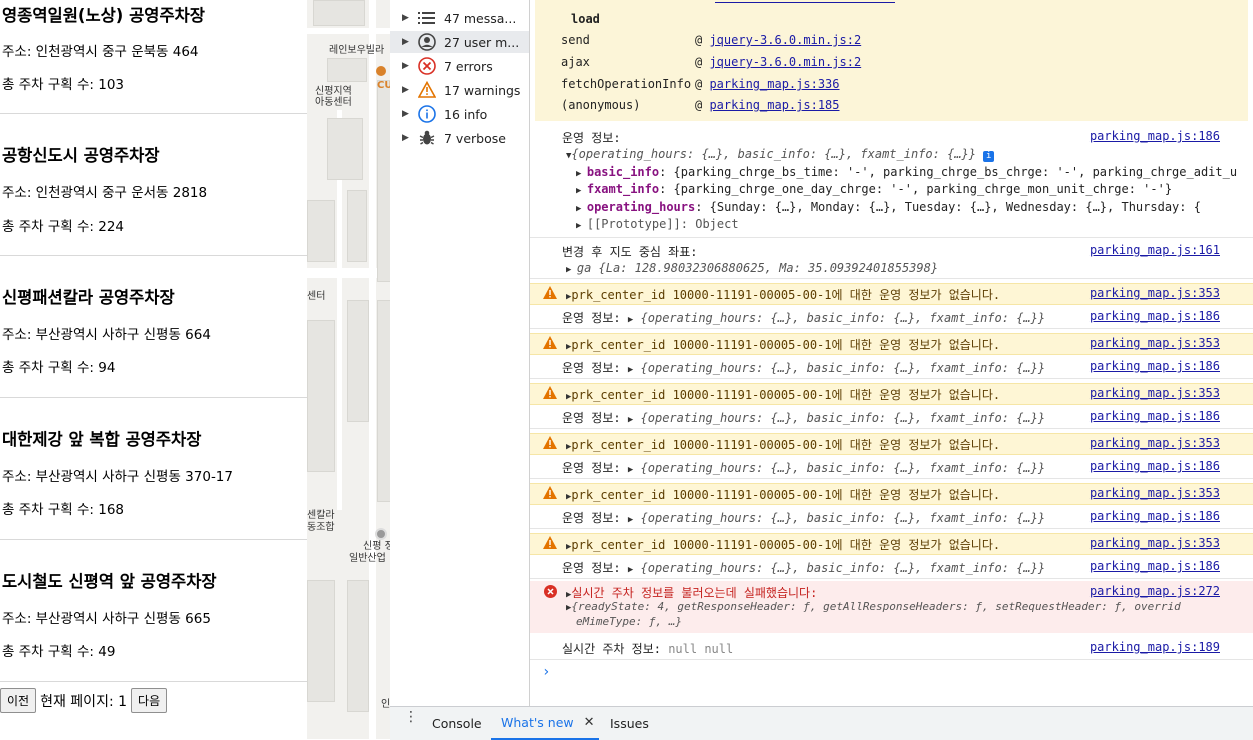 The image size is (1253, 740). What do you see at coordinates (100, 52) in the screenshot?
I see `lot-address: 주소: 인천광역시 중구 운북동 464` at bounding box center [100, 52].